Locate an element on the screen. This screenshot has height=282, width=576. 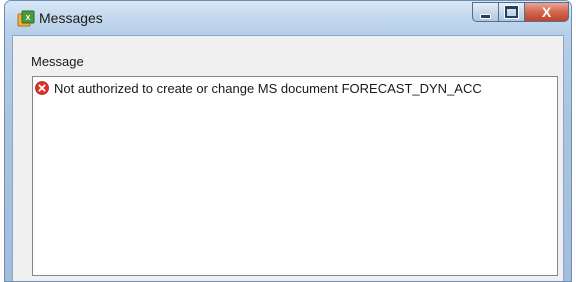
message-group-label: Message is located at coordinates (57, 61).